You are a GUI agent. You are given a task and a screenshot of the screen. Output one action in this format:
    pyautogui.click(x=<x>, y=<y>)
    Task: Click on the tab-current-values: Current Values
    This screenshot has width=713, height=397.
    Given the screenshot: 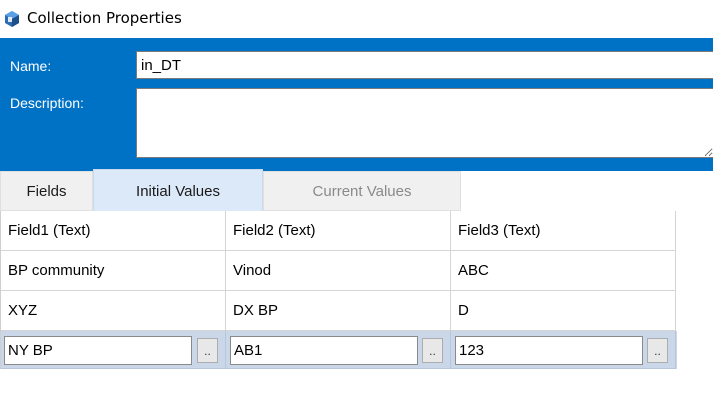 What is the action you would take?
    pyautogui.click(x=362, y=191)
    